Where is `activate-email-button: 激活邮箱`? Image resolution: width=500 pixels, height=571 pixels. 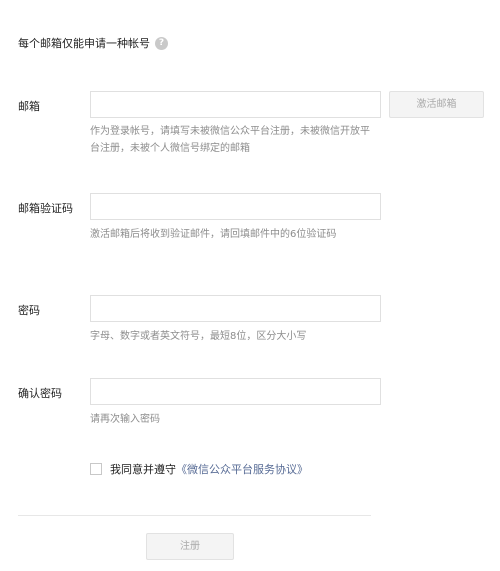 activate-email-button: 激活邮箱 is located at coordinates (436, 104).